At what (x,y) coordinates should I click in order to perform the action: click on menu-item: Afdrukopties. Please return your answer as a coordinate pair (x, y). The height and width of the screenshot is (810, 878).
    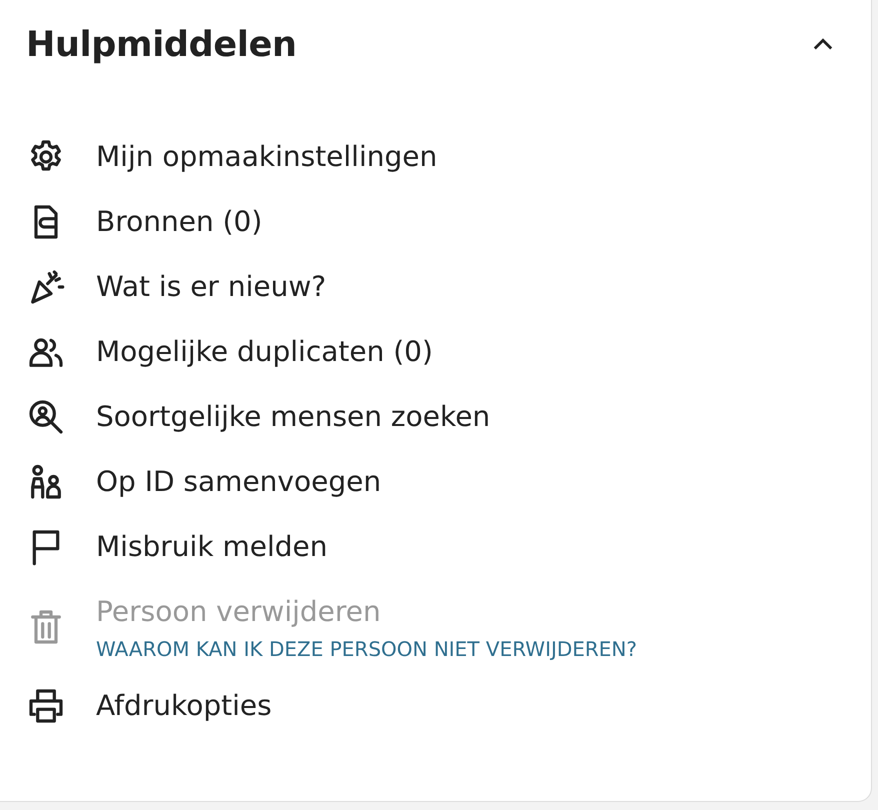
    Looking at the image, I should click on (184, 706).